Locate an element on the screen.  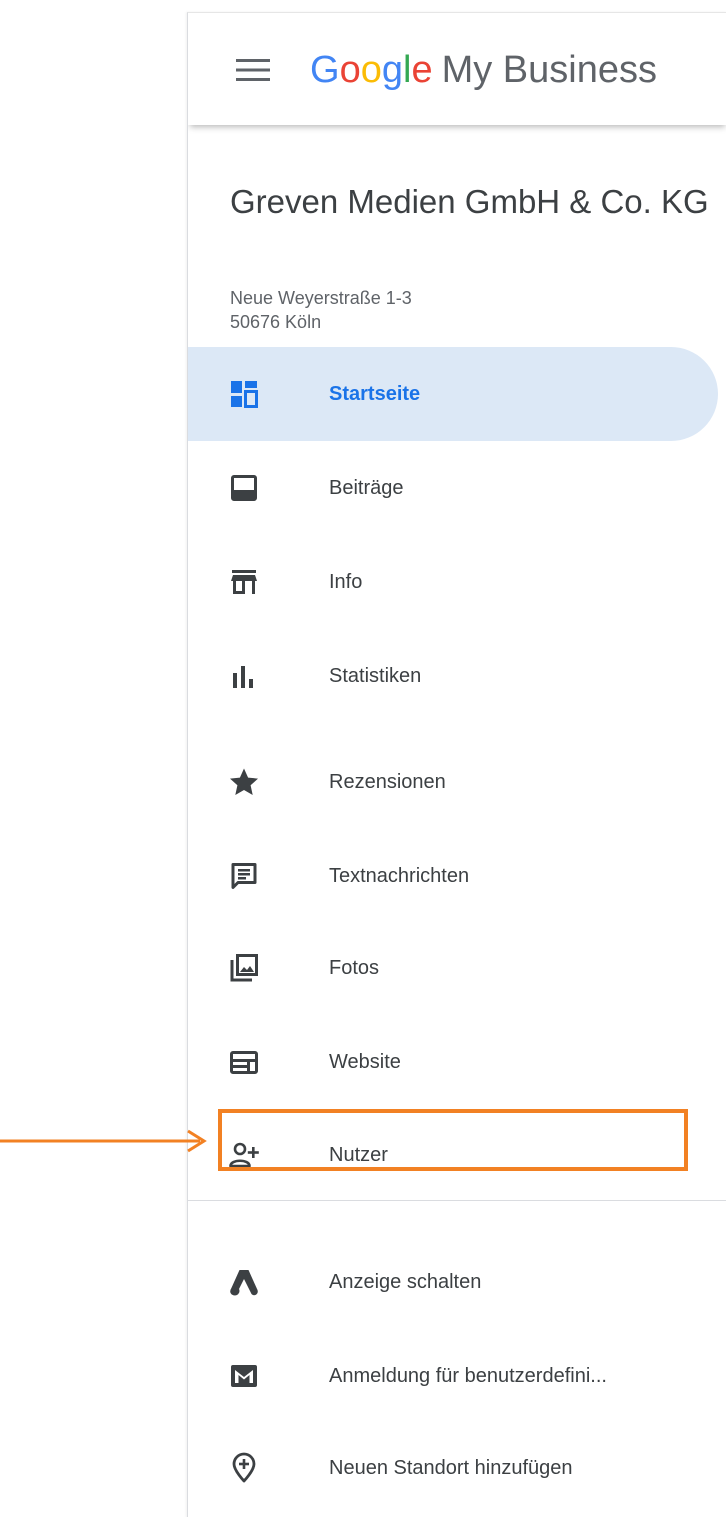
nav-item-label: Neuen Standort hinzufügen is located at coordinates (451, 1468).